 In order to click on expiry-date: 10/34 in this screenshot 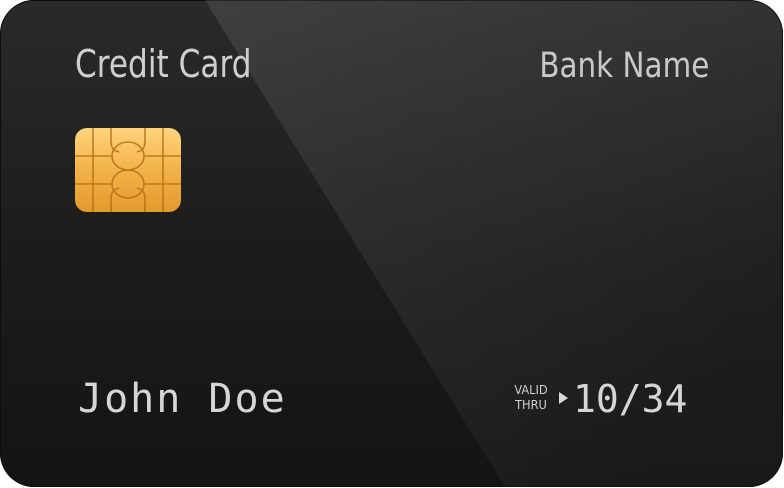, I will do `click(630, 399)`.